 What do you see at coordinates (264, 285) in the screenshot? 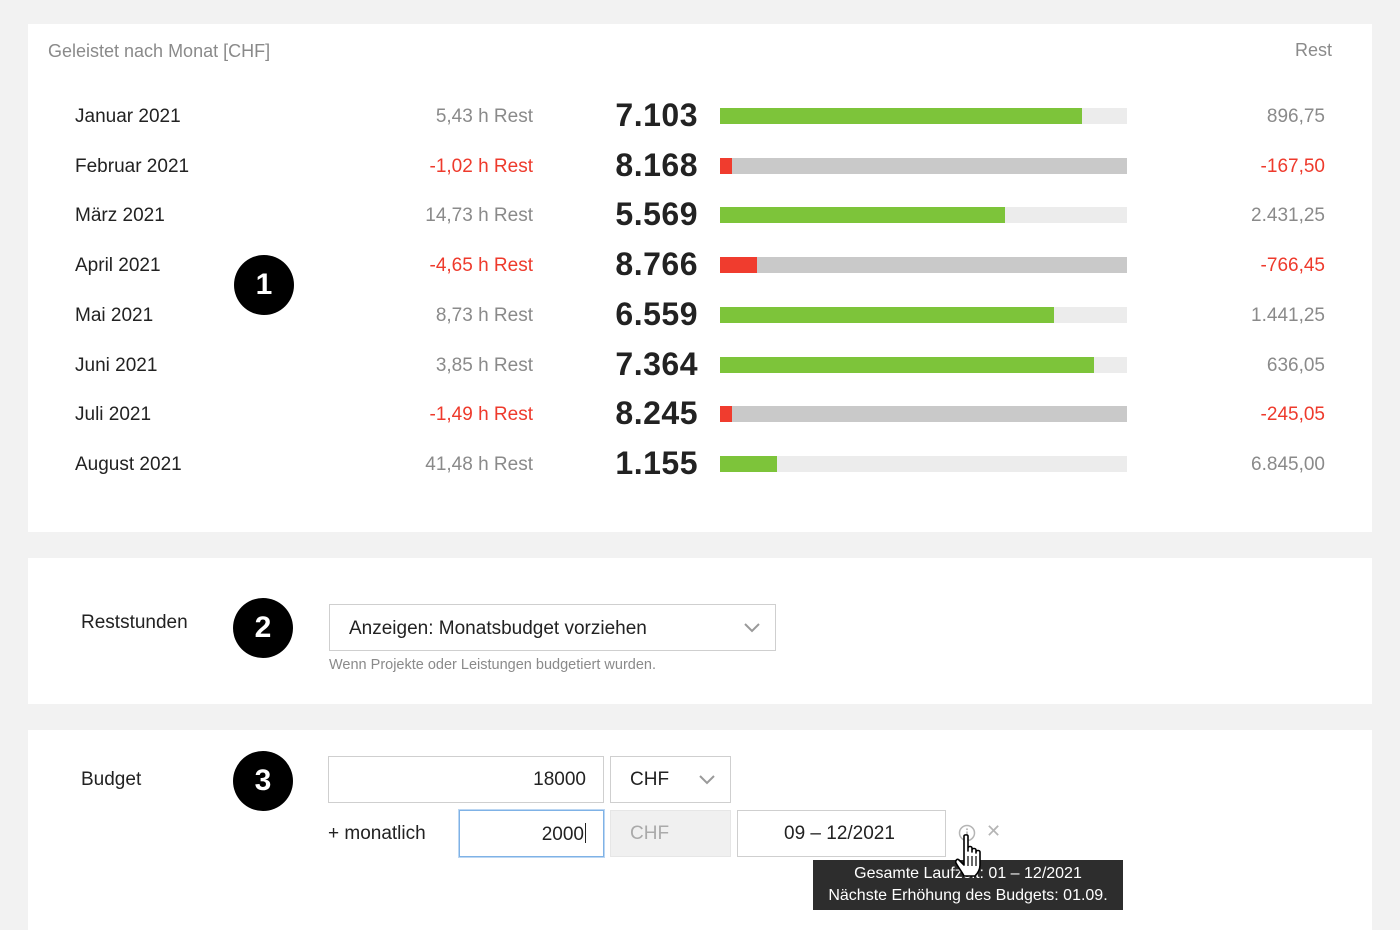
I see `step-badge-1: 1` at bounding box center [264, 285].